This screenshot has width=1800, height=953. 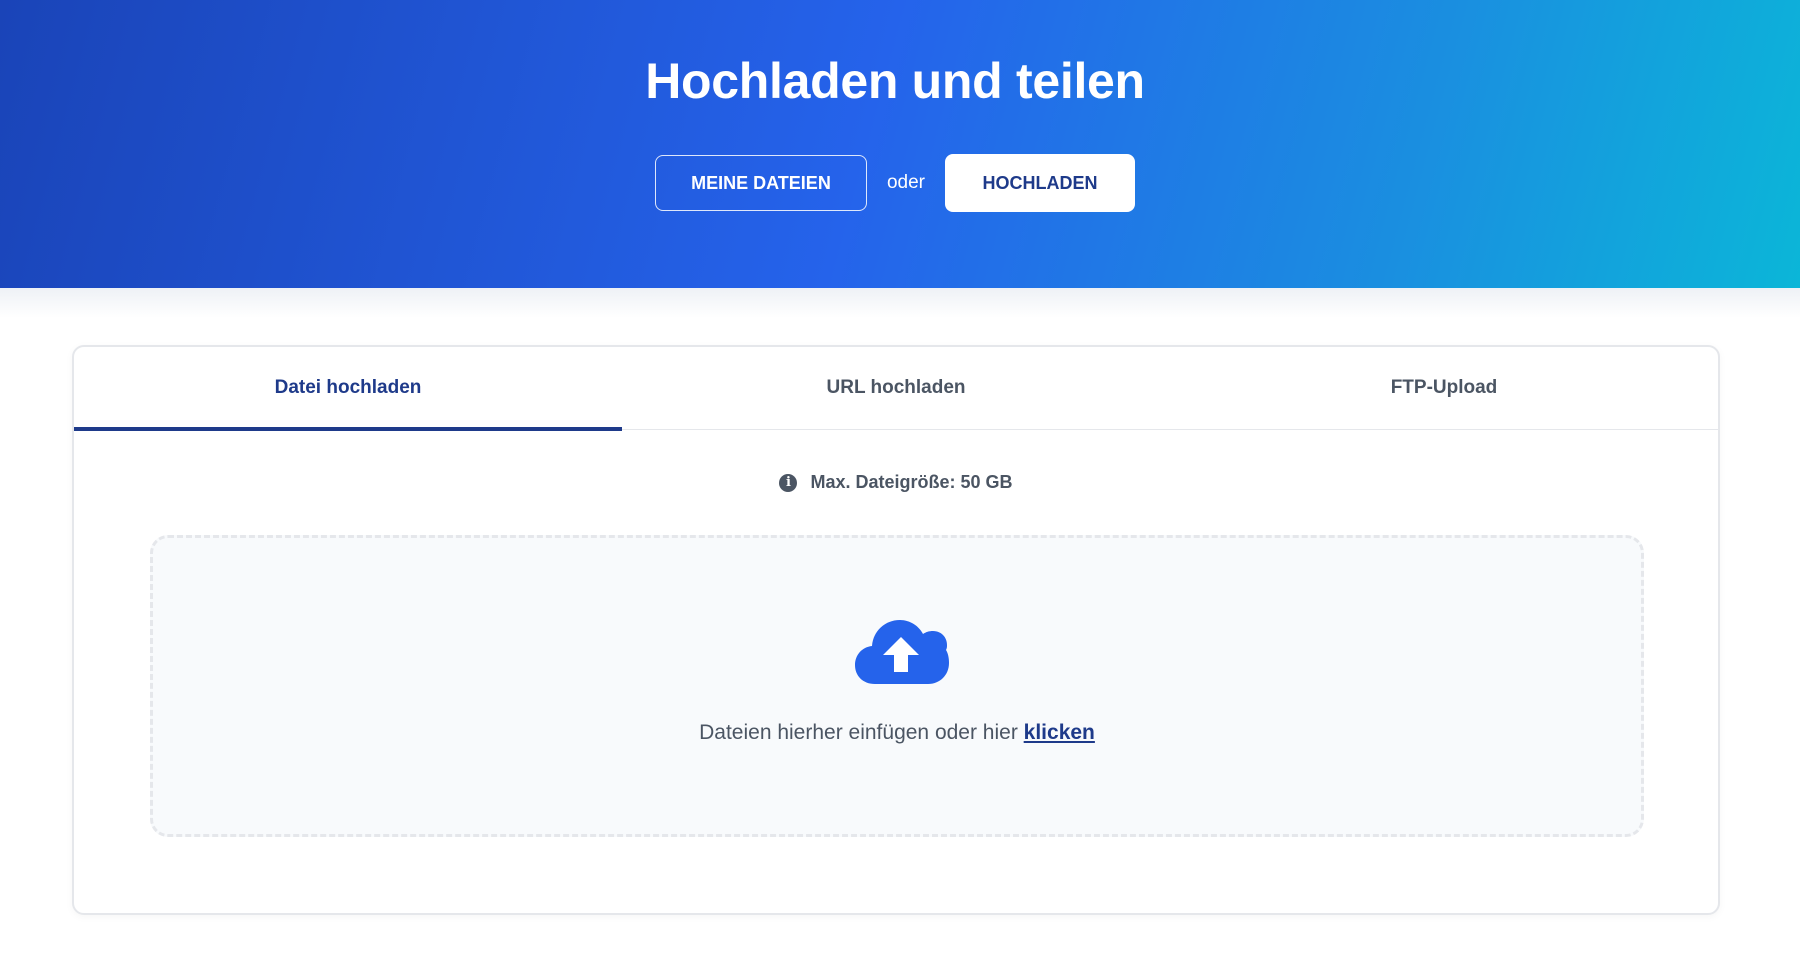 I want to click on max-size-info: i Max. Dateigröße: 50 GB, so click(x=896, y=482).